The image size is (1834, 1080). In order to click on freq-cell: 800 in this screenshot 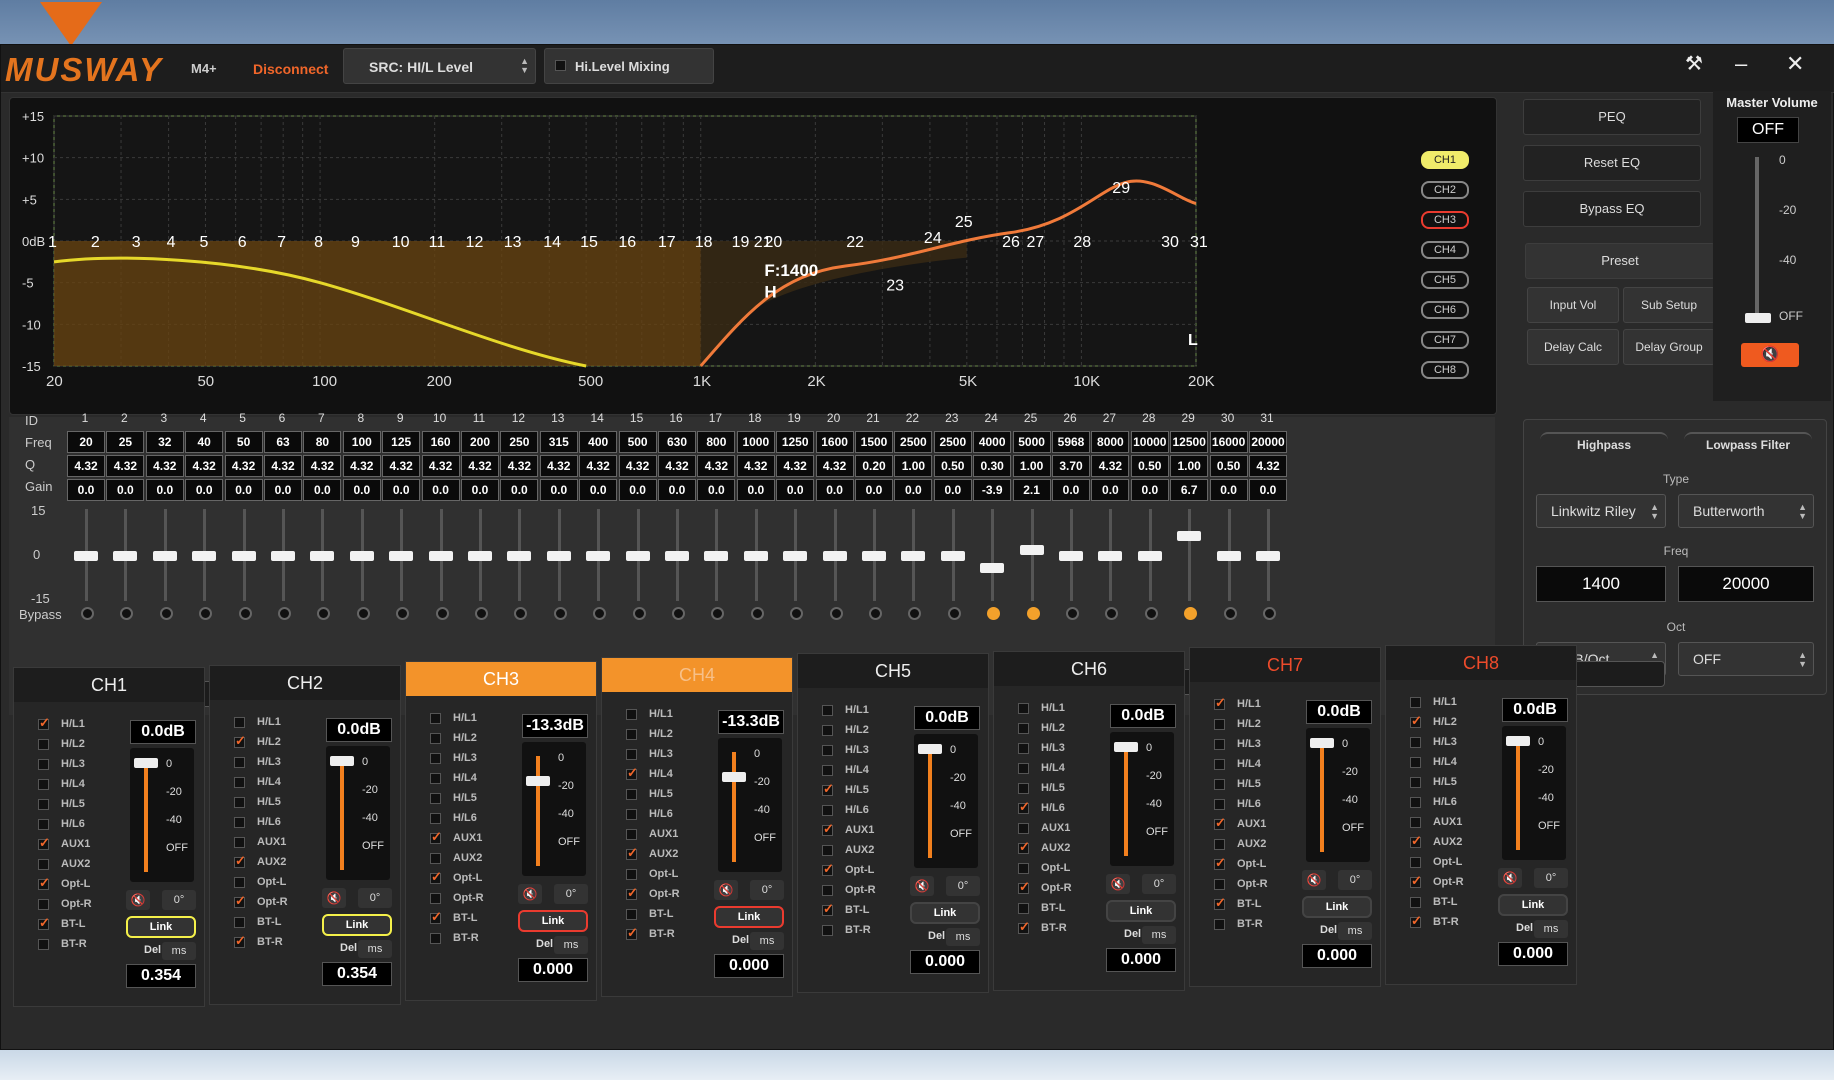, I will do `click(716, 442)`.